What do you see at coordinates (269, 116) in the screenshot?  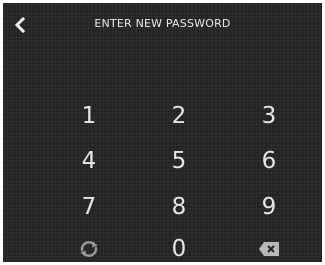 I see `keypad-key-3: 3` at bounding box center [269, 116].